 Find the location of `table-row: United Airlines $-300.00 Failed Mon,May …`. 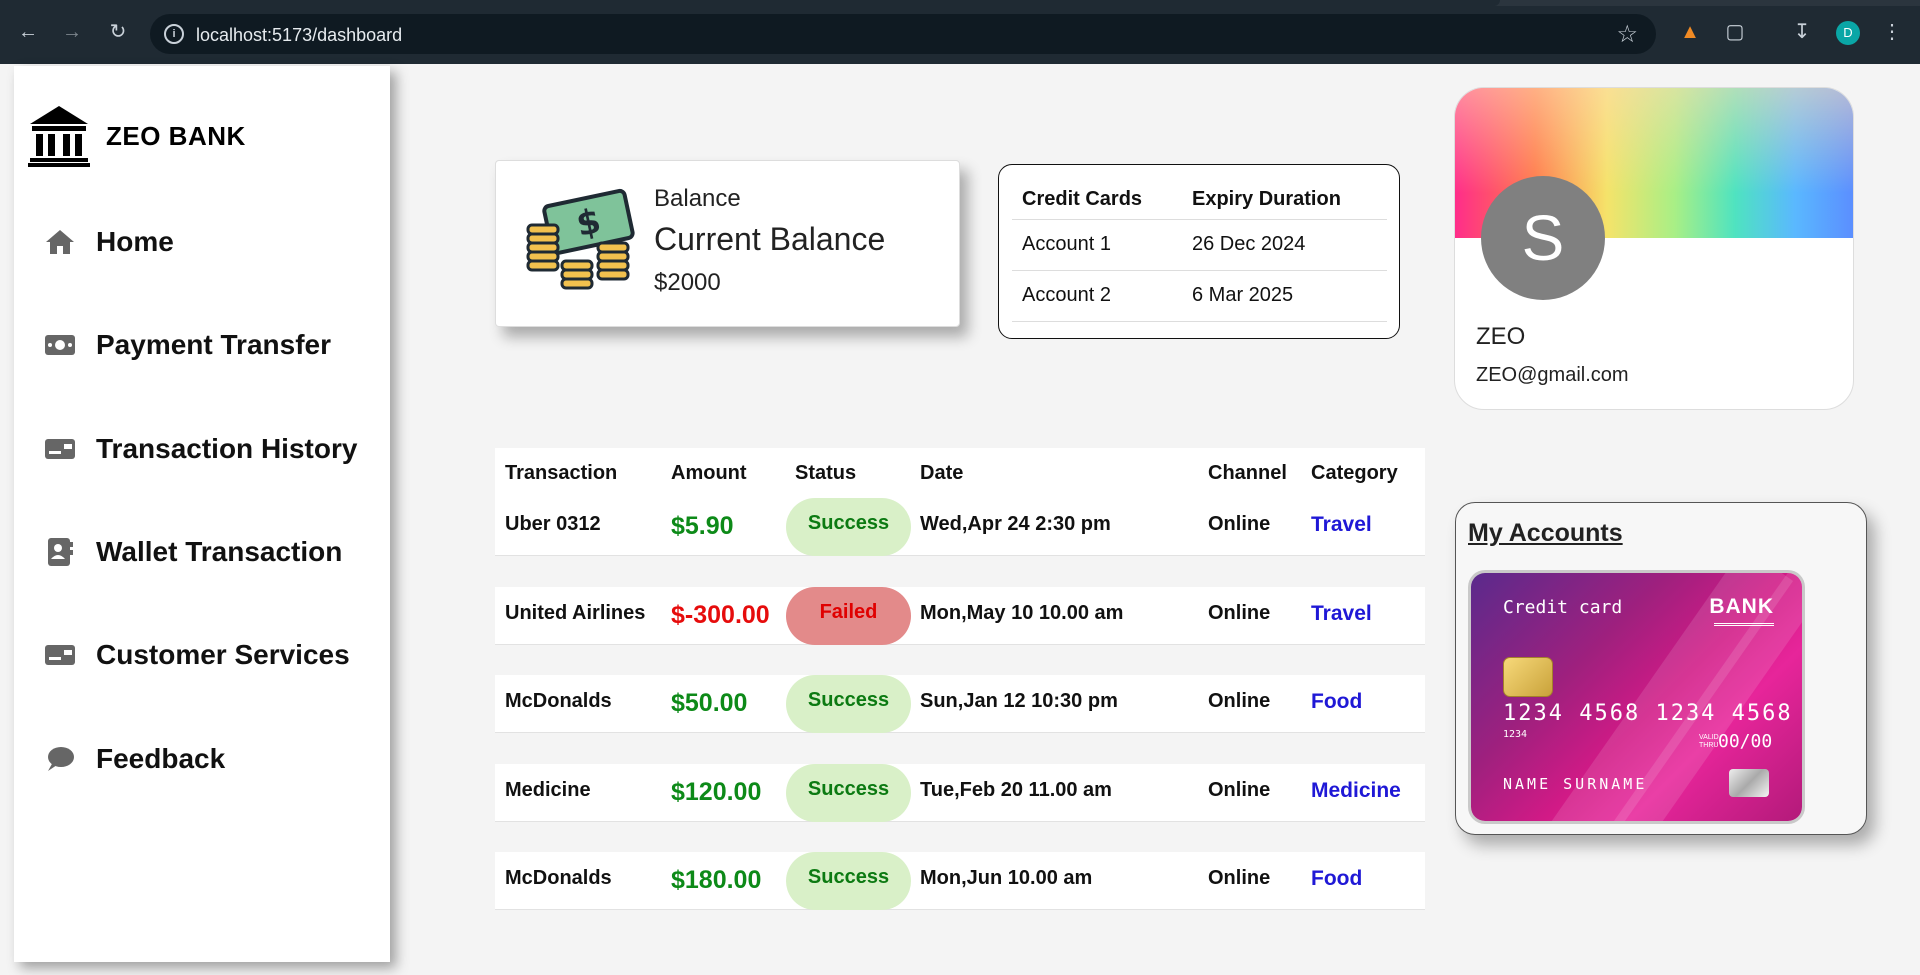

table-row: United Airlines $-300.00 Failed Mon,May … is located at coordinates (960, 616).